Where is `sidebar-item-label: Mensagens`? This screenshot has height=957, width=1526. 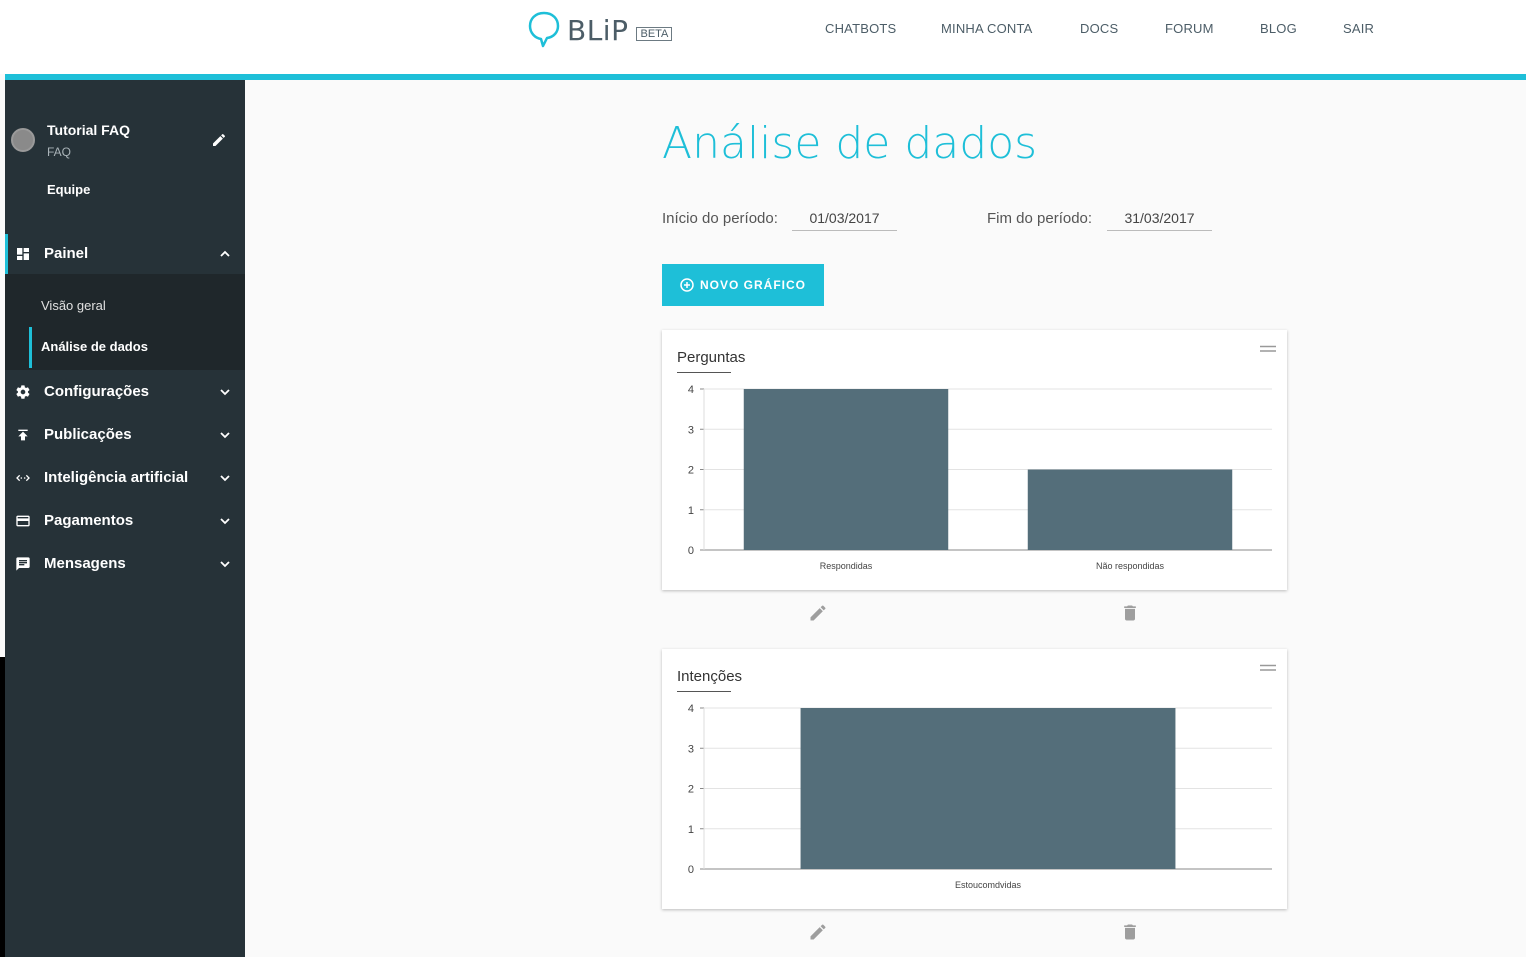 sidebar-item-label: Mensagens is located at coordinates (85, 563).